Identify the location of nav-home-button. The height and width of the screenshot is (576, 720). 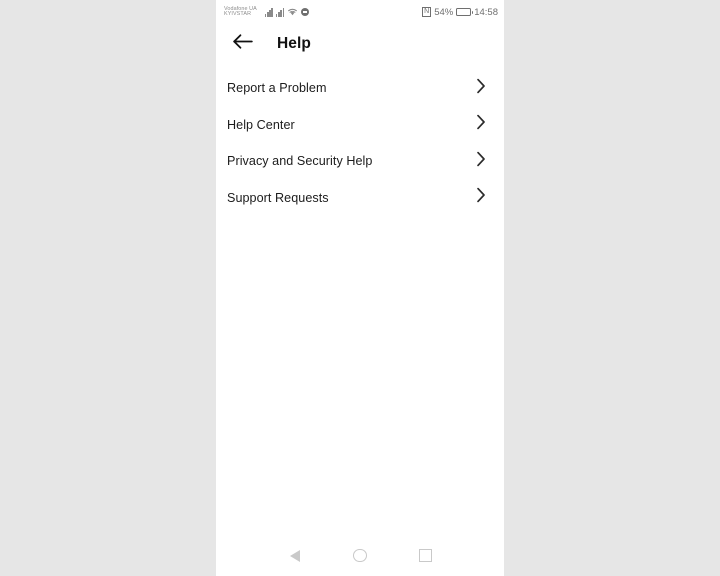
(360, 556).